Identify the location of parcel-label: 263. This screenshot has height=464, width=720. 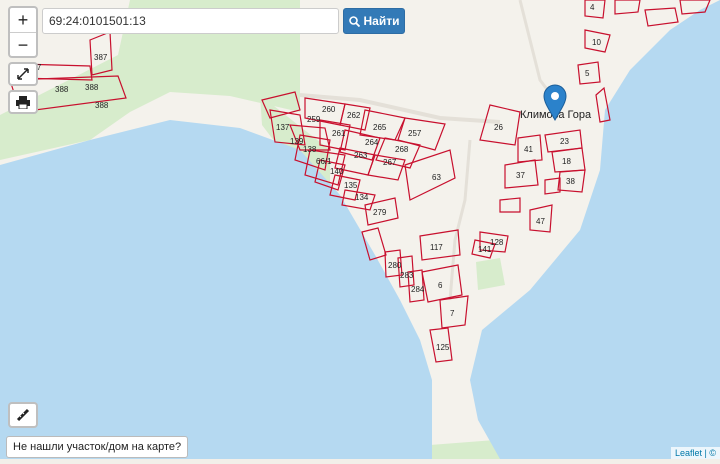
(361, 155).